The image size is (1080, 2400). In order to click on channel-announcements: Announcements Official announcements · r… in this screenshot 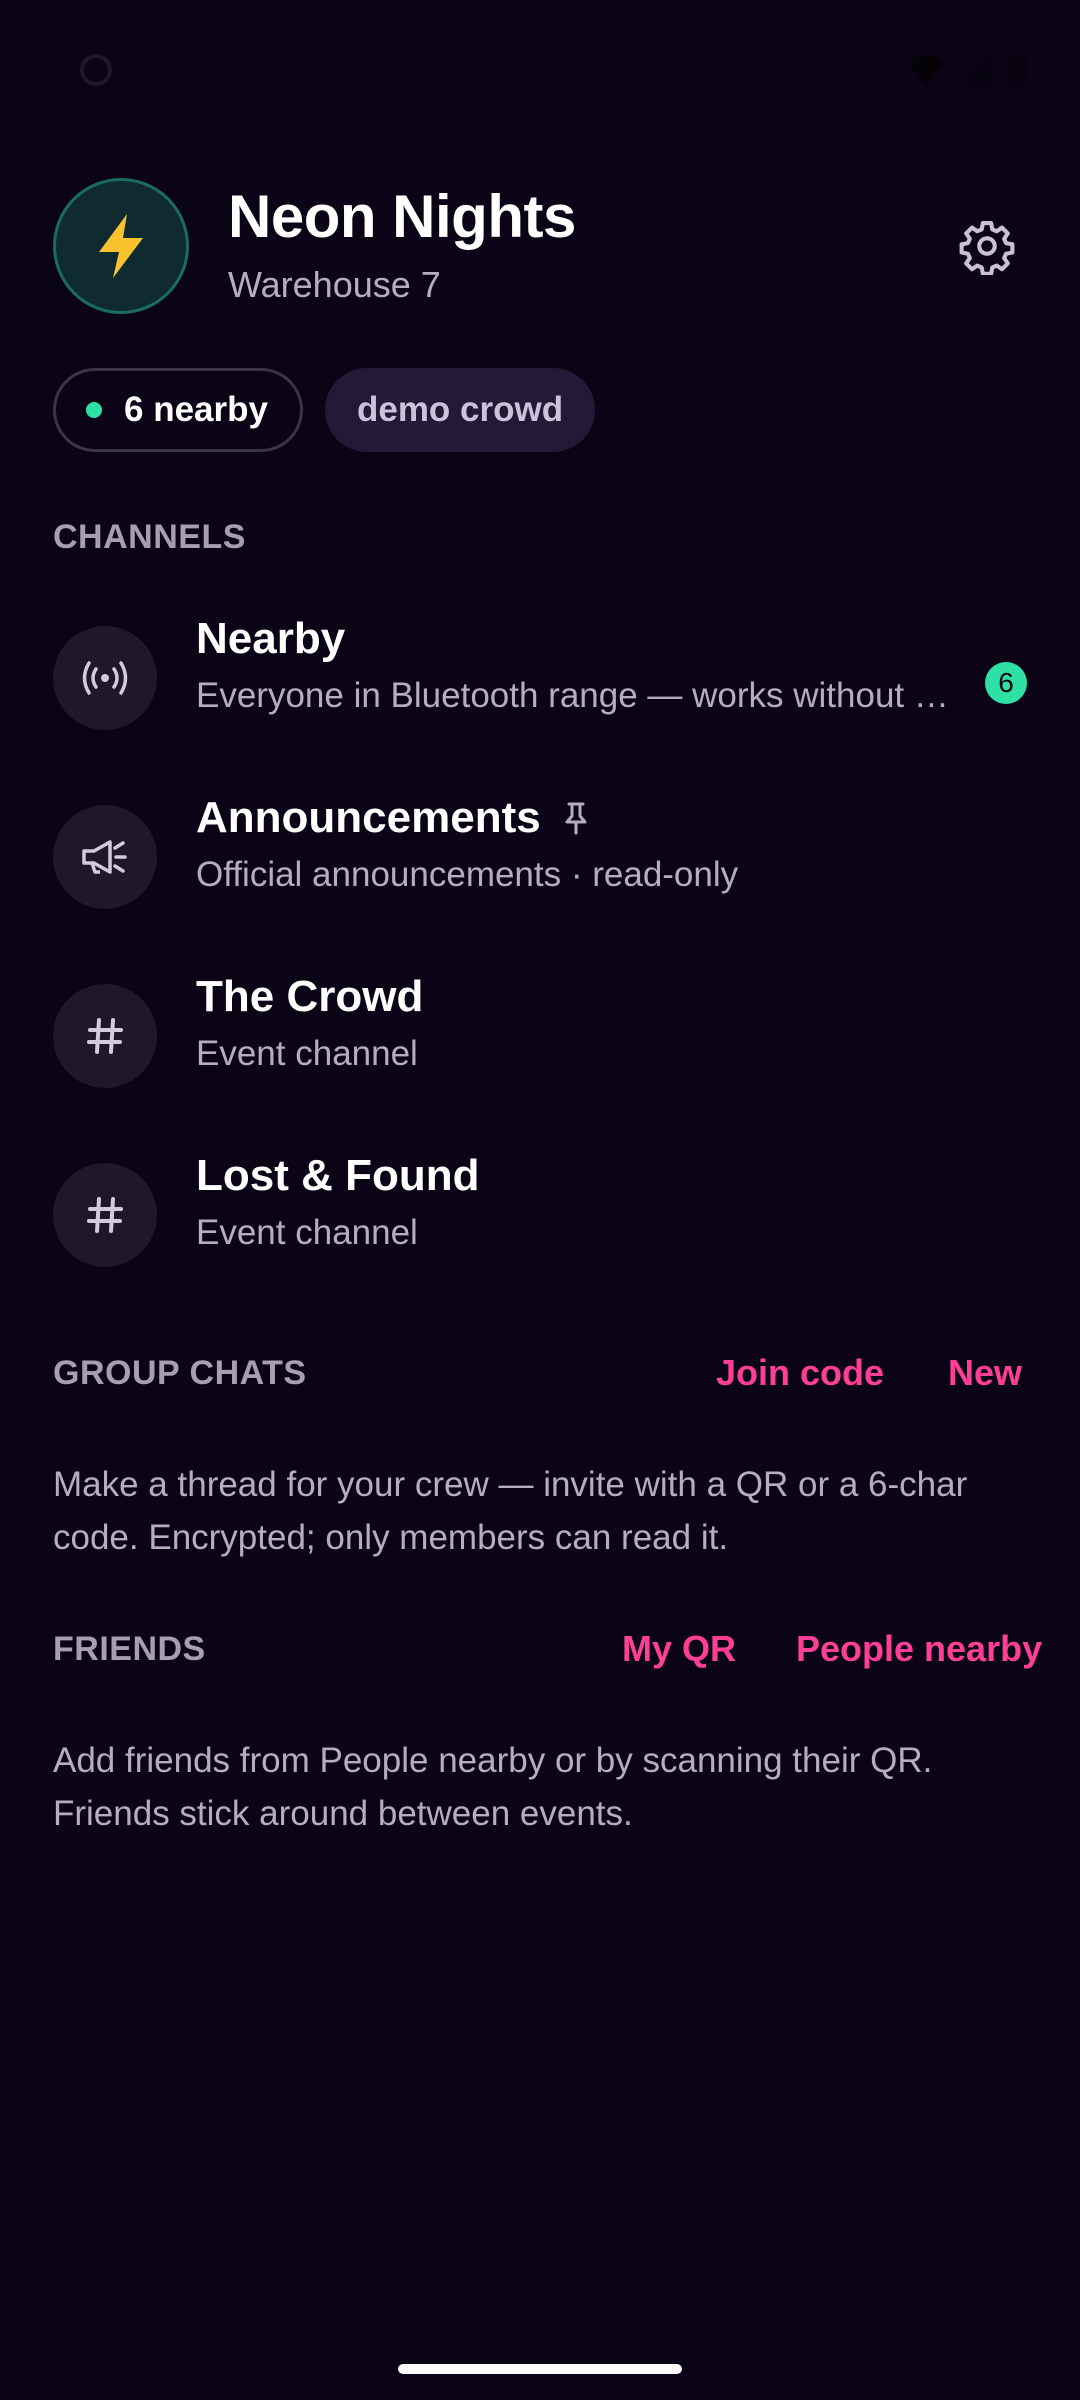, I will do `click(540, 859)`.